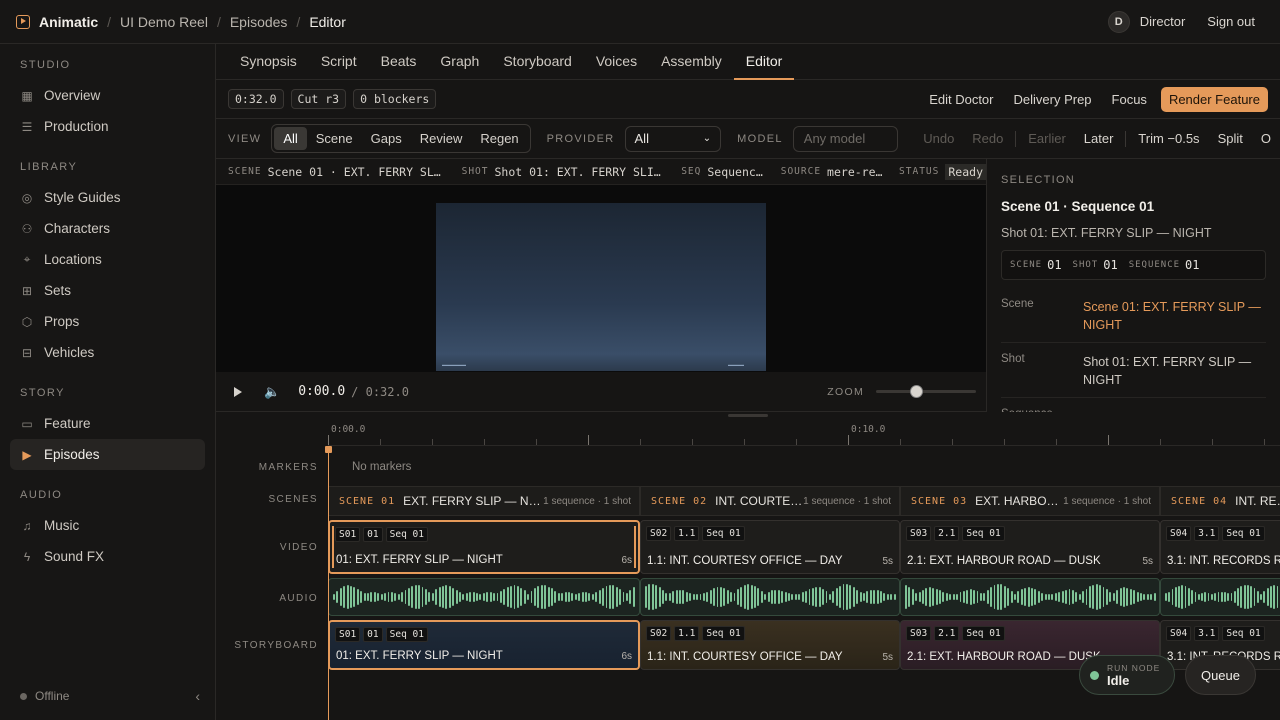 The image size is (1280, 720). Describe the element at coordinates (1230, 138) in the screenshot. I see `split-button: Split` at that location.